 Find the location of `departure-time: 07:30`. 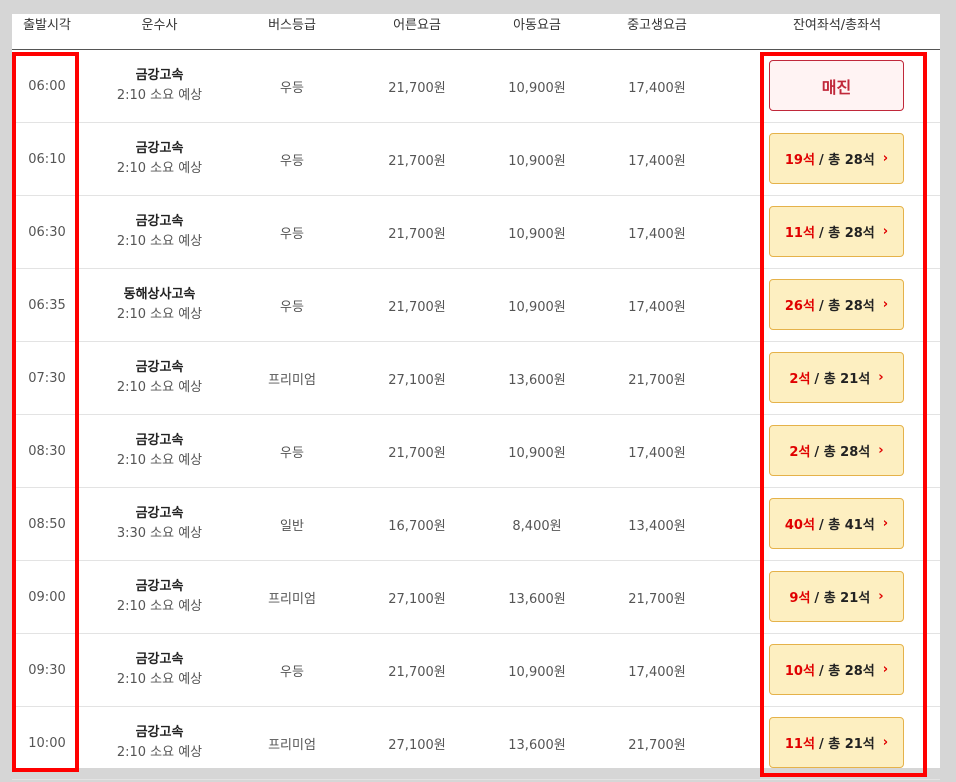

departure-time: 07:30 is located at coordinates (47, 378).